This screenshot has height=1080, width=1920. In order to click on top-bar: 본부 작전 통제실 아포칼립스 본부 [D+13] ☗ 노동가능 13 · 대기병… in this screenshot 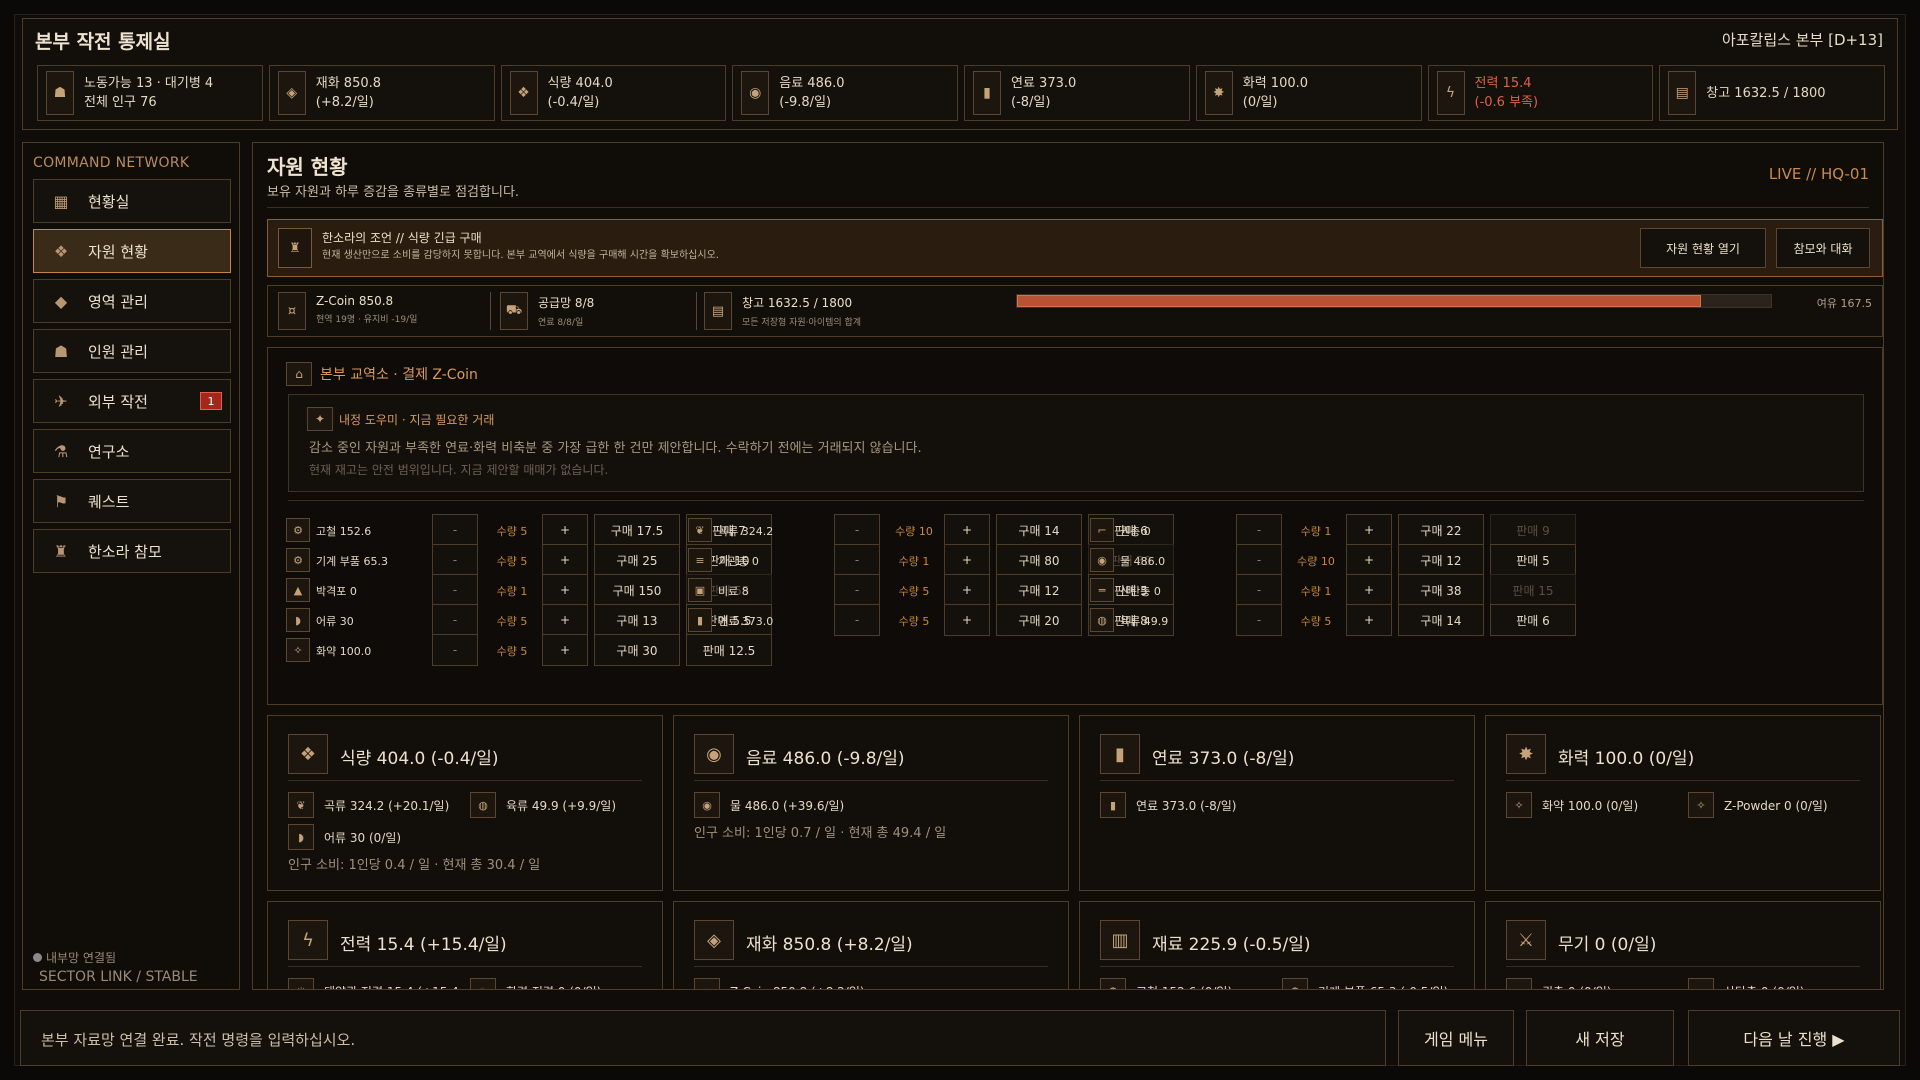, I will do `click(960, 74)`.